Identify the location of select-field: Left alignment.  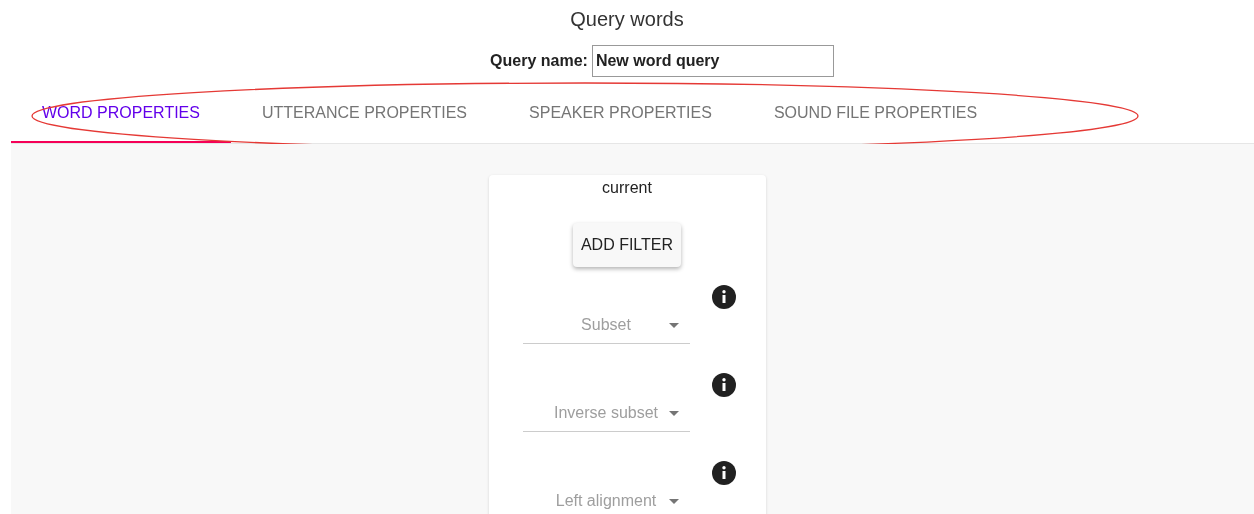
(606, 498).